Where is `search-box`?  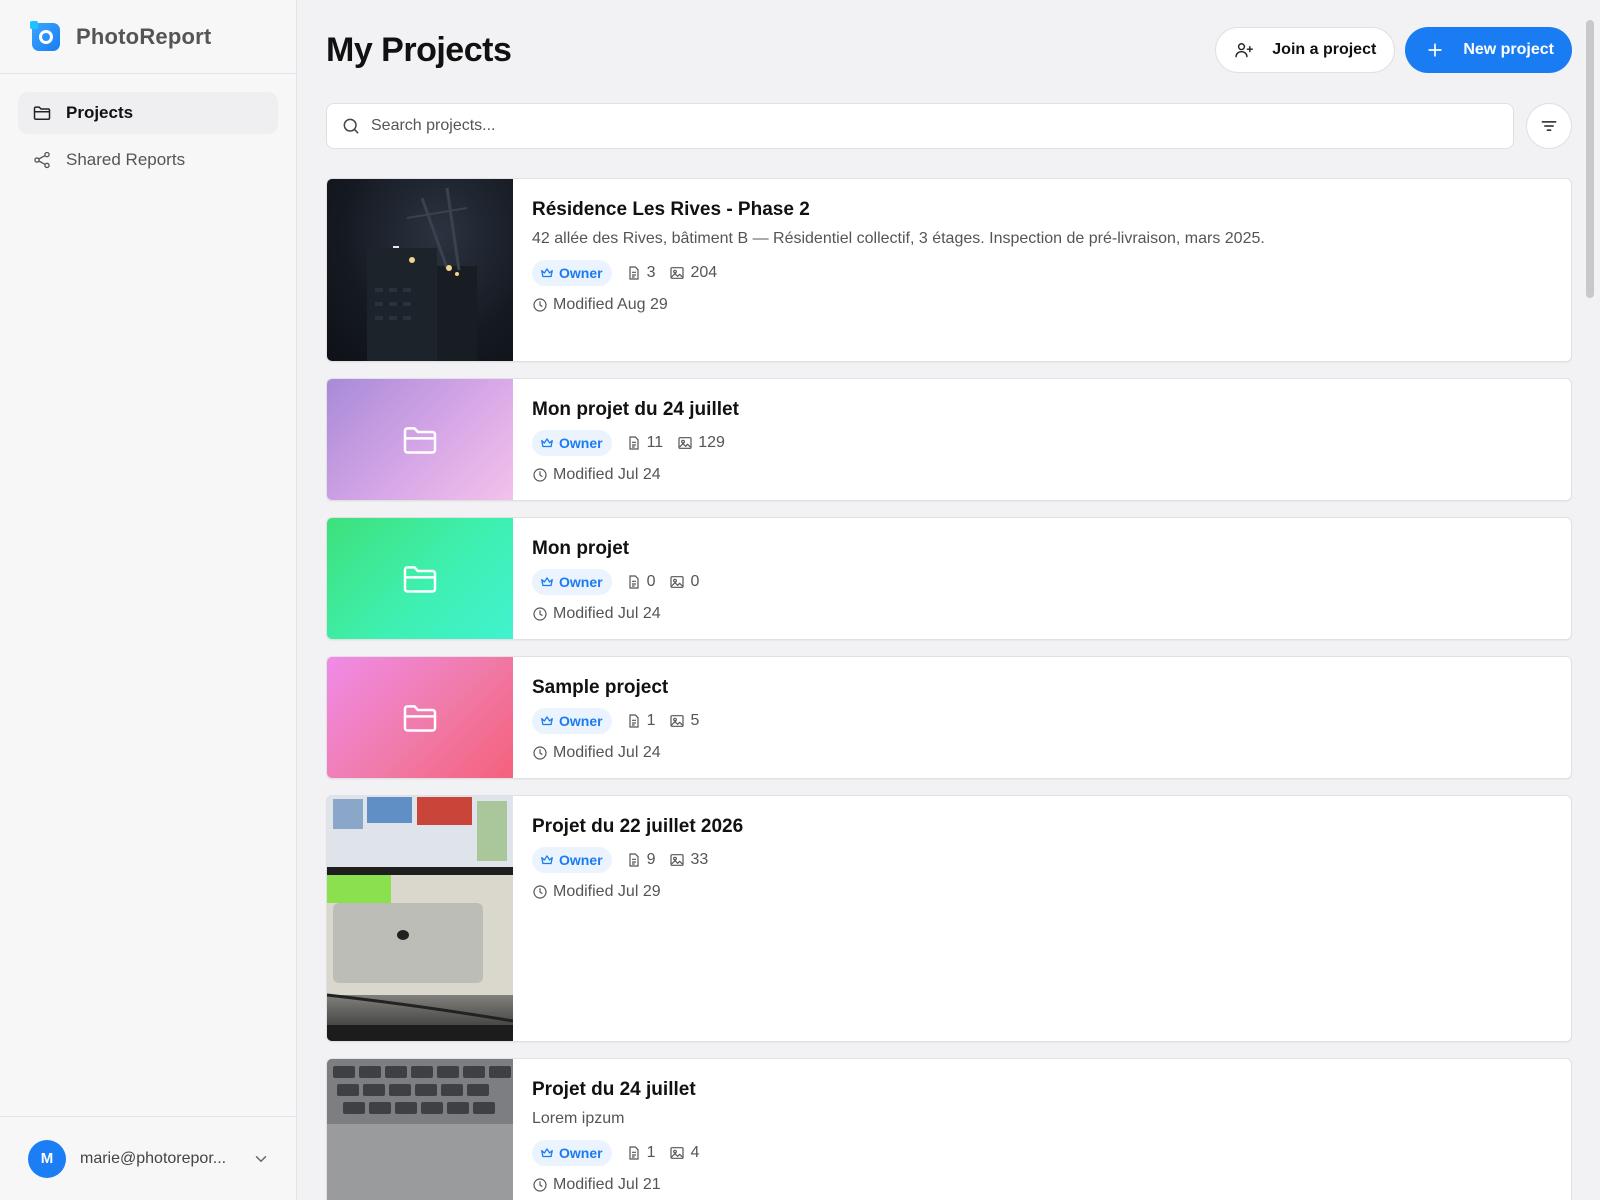
search-box is located at coordinates (920, 126).